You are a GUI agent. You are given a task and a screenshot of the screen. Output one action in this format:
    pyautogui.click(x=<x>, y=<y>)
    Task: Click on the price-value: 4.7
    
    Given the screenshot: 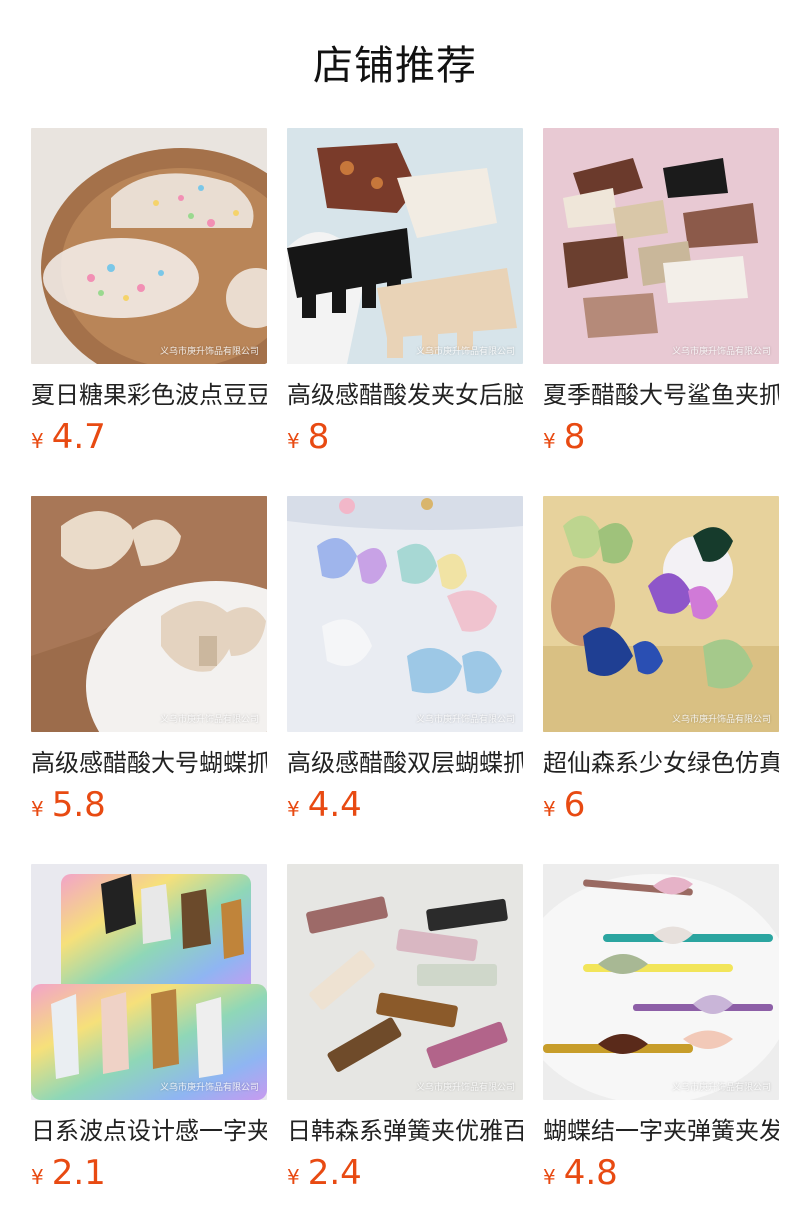 What is the action you would take?
    pyautogui.click(x=78, y=437)
    